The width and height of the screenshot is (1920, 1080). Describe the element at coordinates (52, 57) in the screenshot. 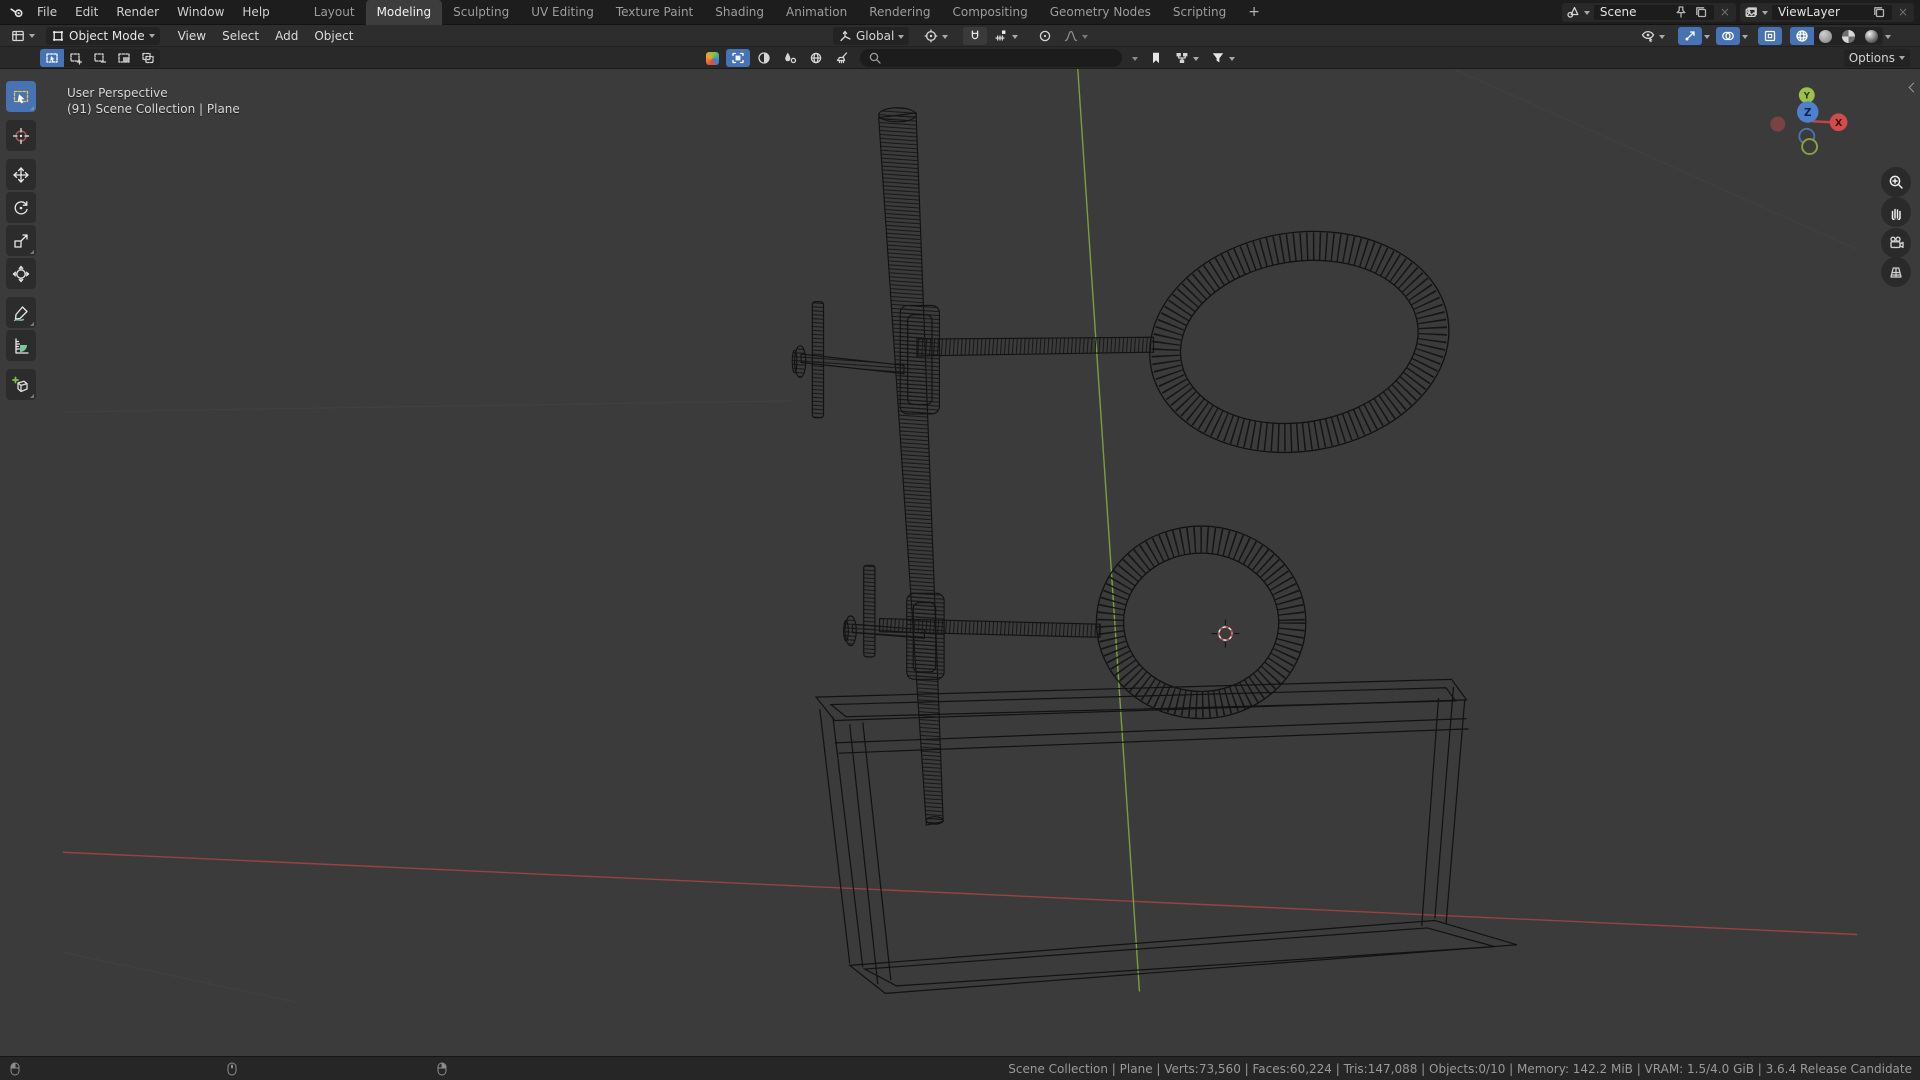

I see `select-mode-set-button` at that location.